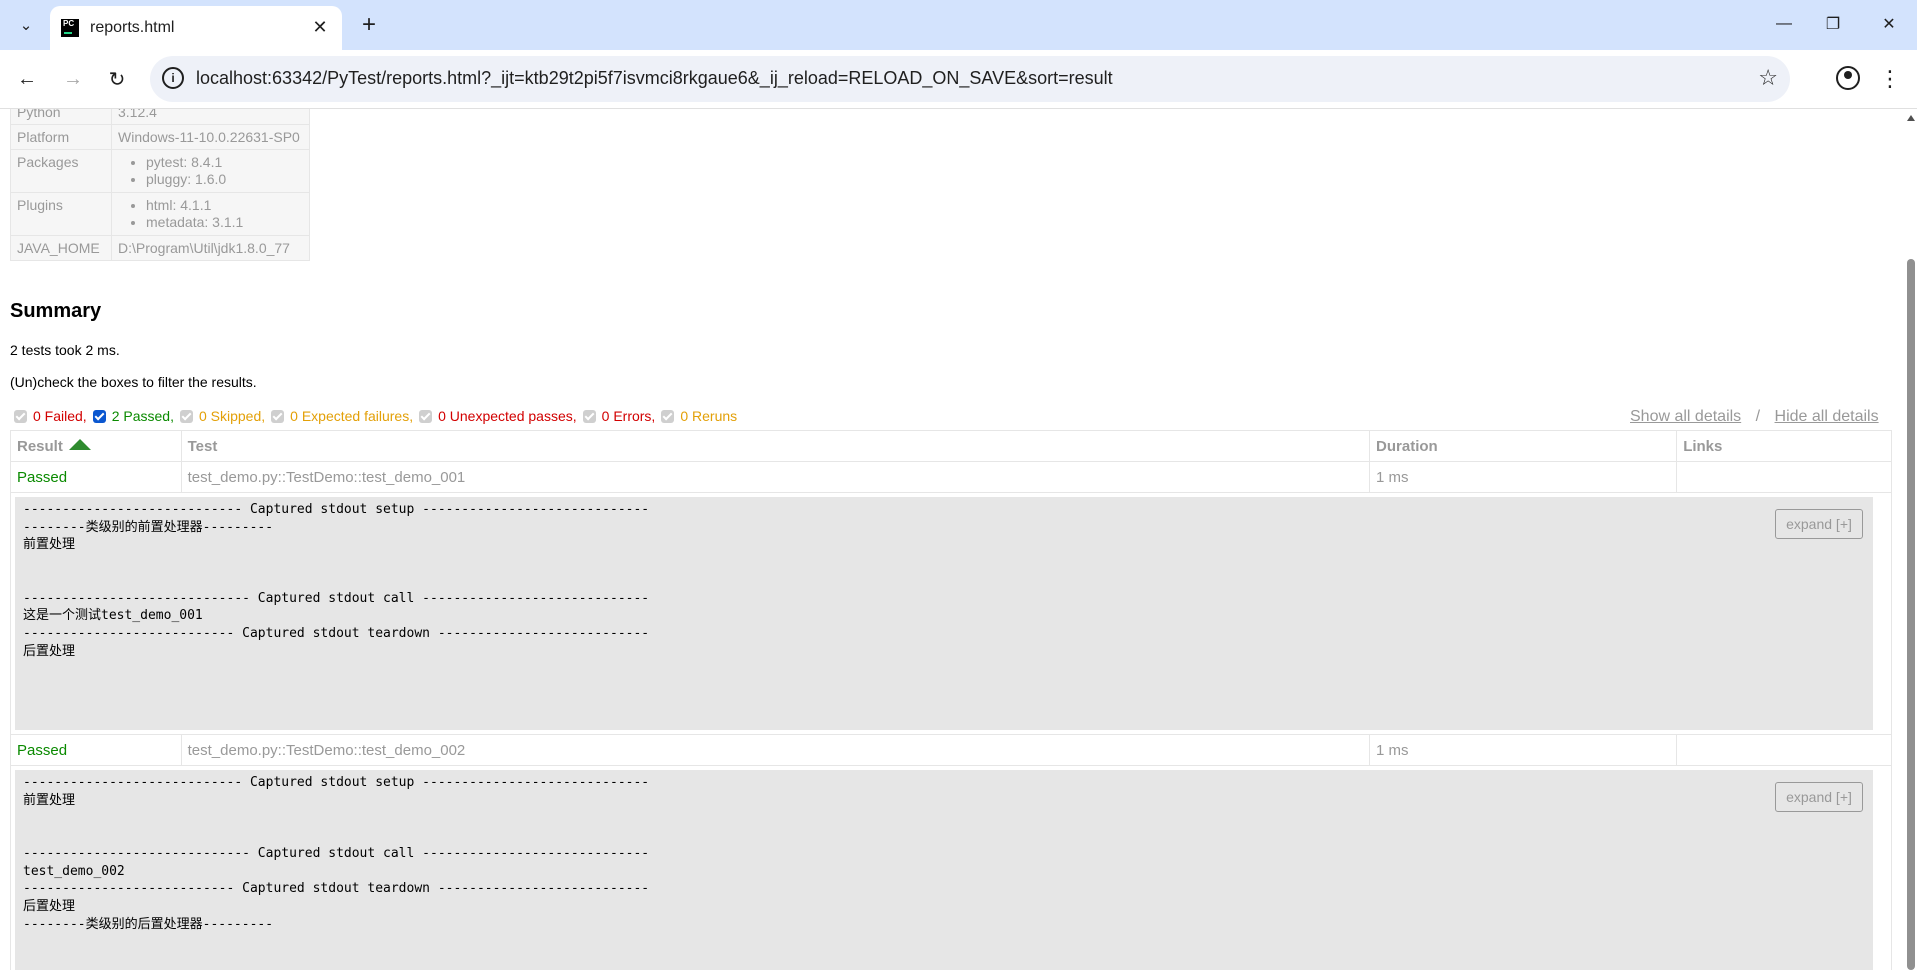 The image size is (1917, 970). I want to click on env-row: Plugins html: 4.1.1 metadata: 3.1.1, so click(160, 214).